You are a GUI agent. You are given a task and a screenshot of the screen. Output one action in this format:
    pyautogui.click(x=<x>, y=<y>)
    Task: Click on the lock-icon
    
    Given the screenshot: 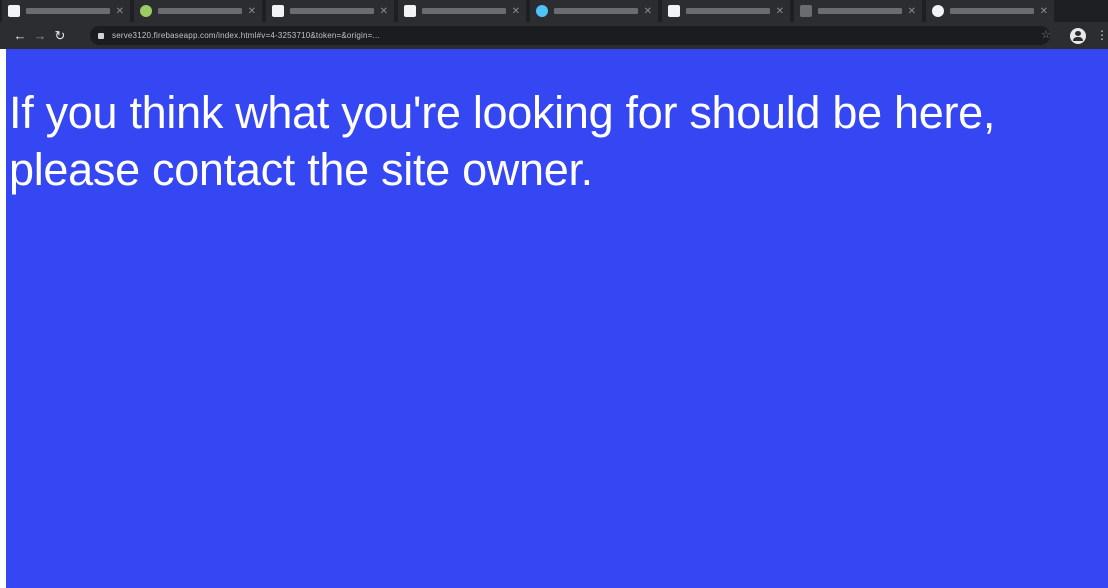 What is the action you would take?
    pyautogui.click(x=101, y=35)
    